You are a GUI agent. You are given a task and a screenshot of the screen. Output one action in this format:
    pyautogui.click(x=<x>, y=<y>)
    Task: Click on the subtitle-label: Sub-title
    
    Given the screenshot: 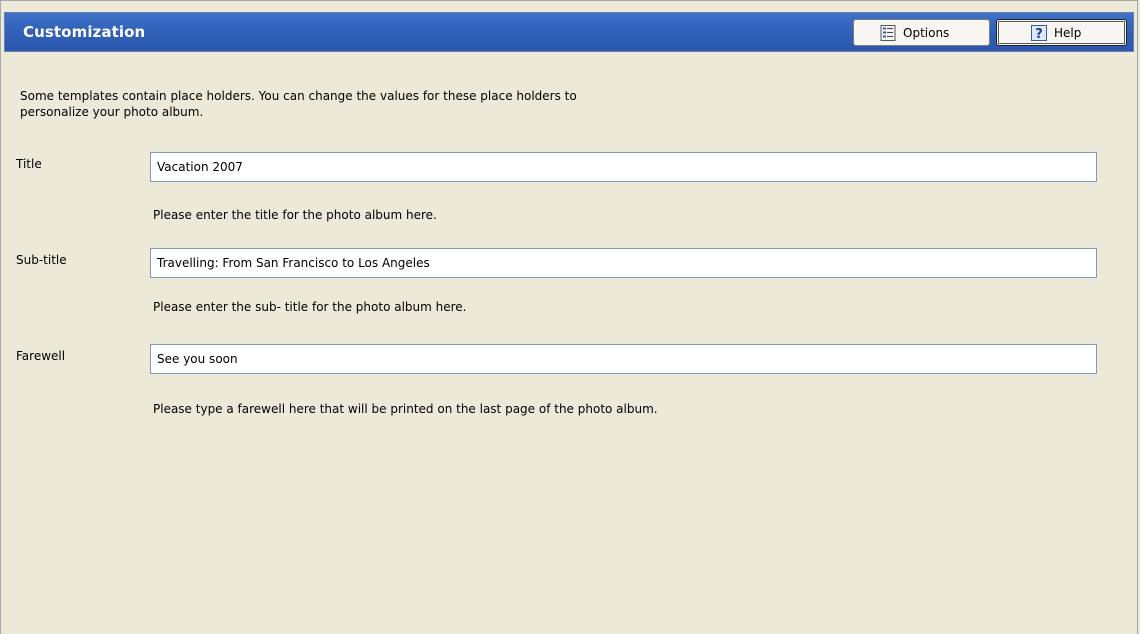 What is the action you would take?
    pyautogui.click(x=41, y=260)
    